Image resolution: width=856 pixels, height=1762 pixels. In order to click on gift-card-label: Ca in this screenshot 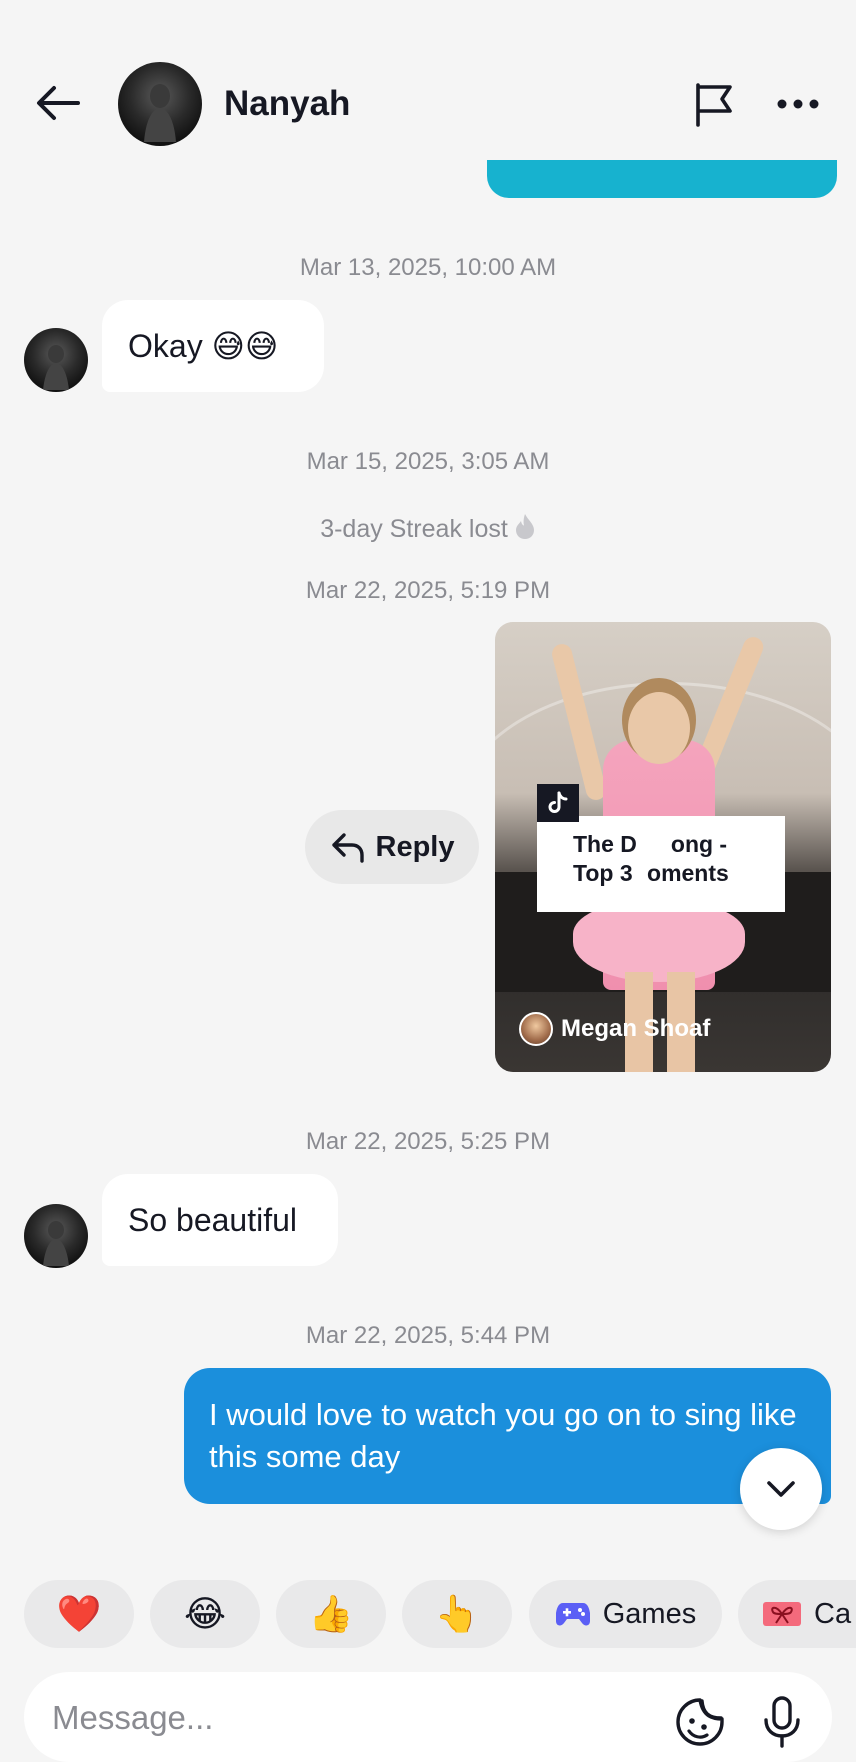, I will do `click(833, 1613)`.